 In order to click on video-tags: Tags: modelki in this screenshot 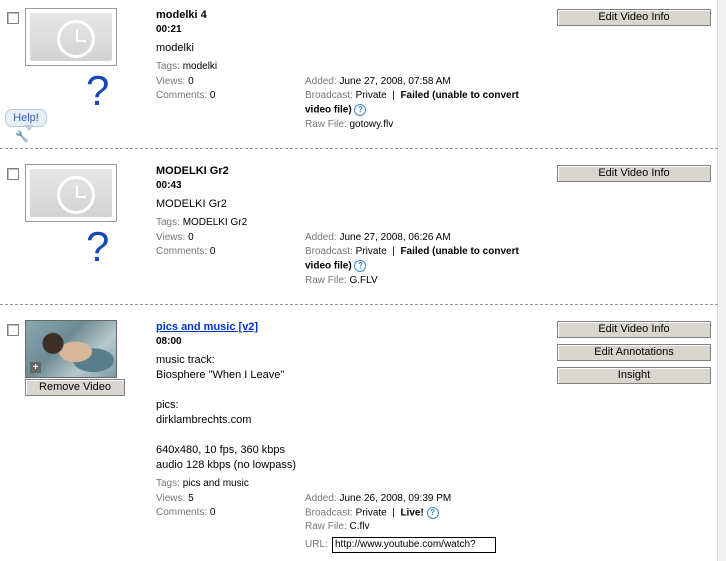, I will do `click(187, 66)`.